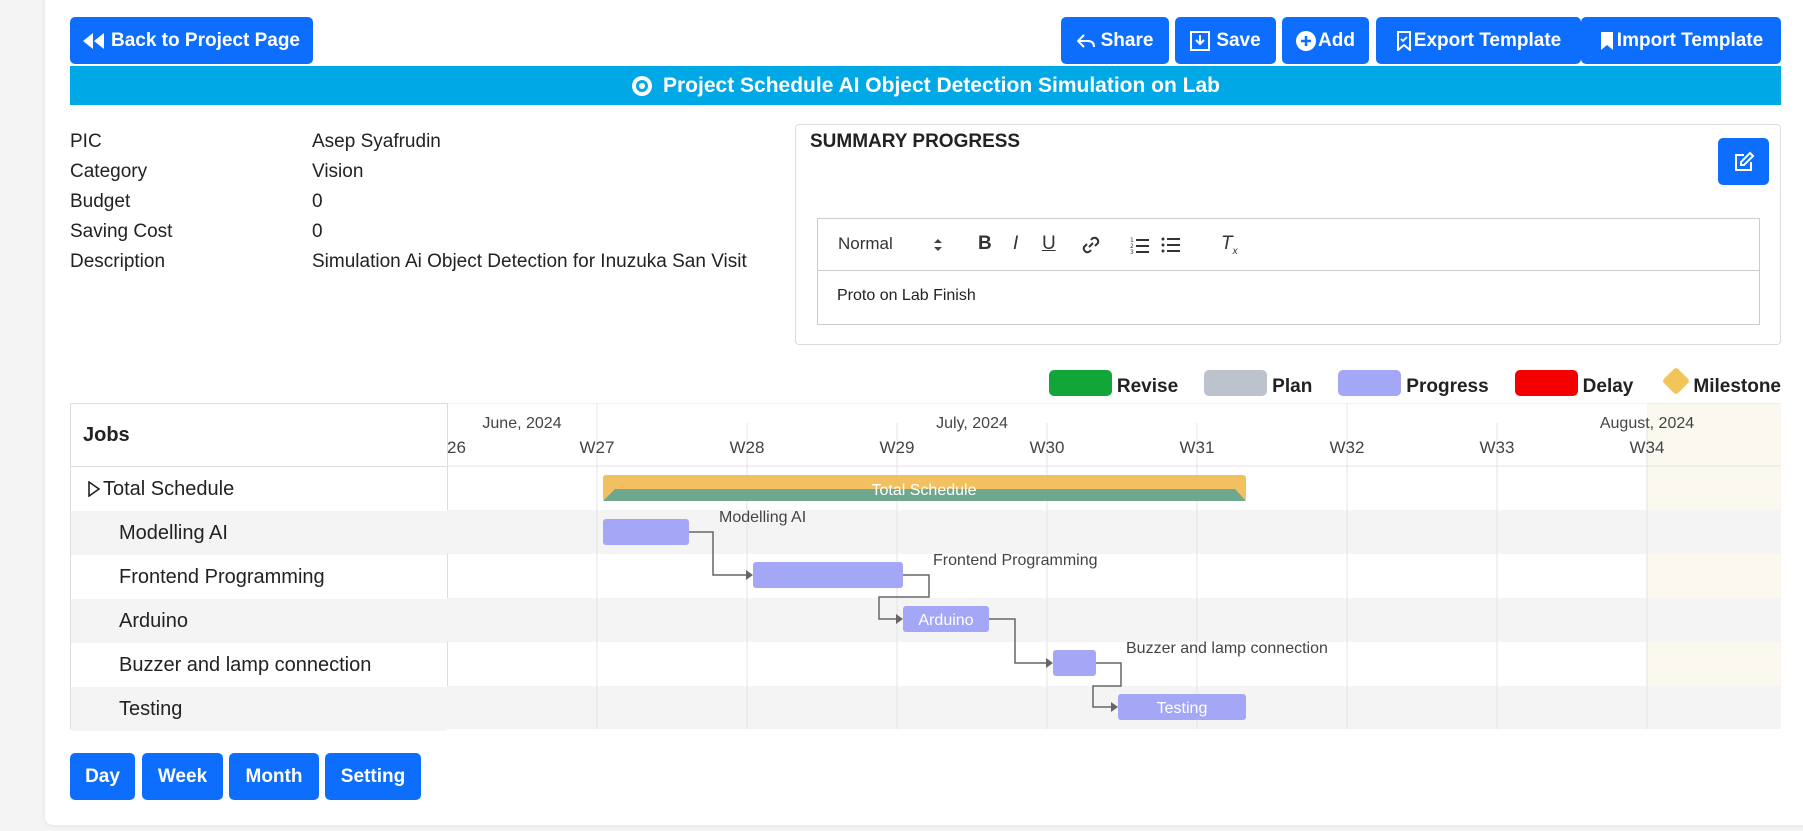 The width and height of the screenshot is (1803, 831). What do you see at coordinates (1197, 447) in the screenshot?
I see `week-label: W31` at bounding box center [1197, 447].